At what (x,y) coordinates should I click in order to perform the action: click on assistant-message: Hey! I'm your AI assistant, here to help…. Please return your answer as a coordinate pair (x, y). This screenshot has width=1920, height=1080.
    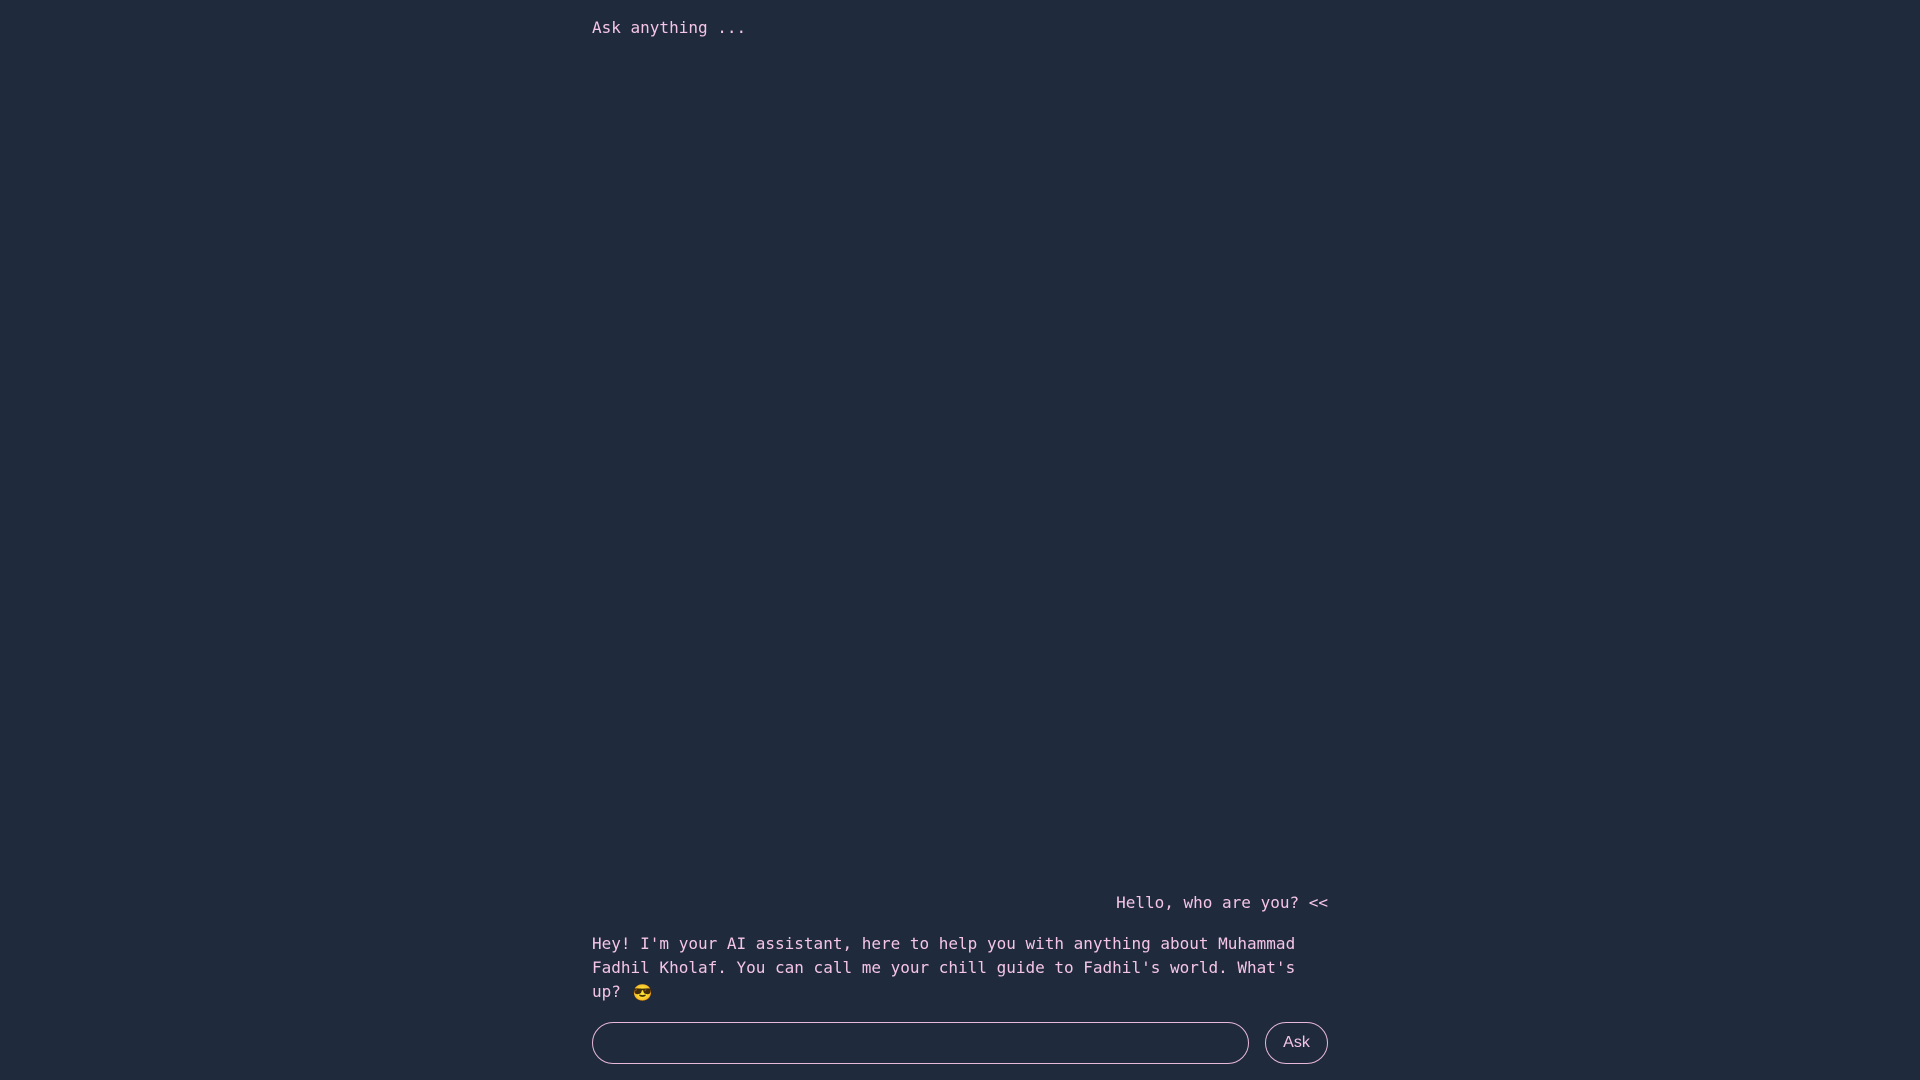
    Looking at the image, I should click on (960, 968).